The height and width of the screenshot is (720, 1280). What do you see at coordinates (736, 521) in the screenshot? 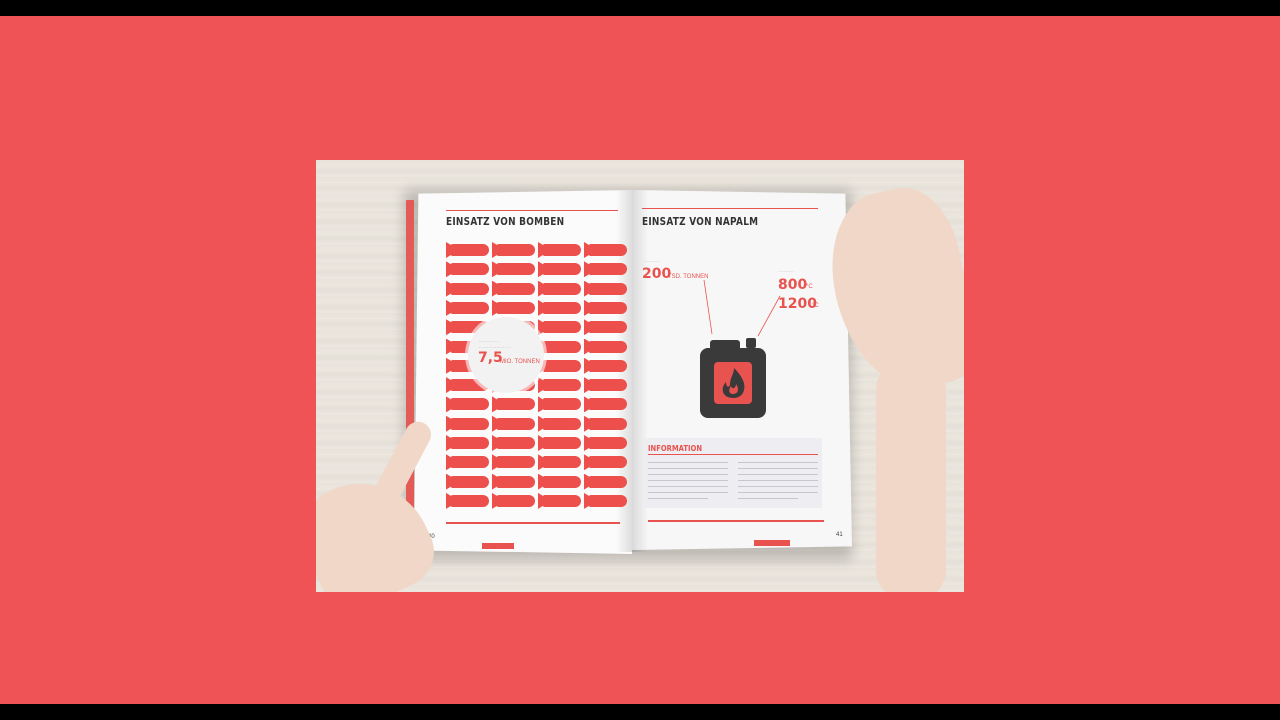
I see `right-bottom-rule` at bounding box center [736, 521].